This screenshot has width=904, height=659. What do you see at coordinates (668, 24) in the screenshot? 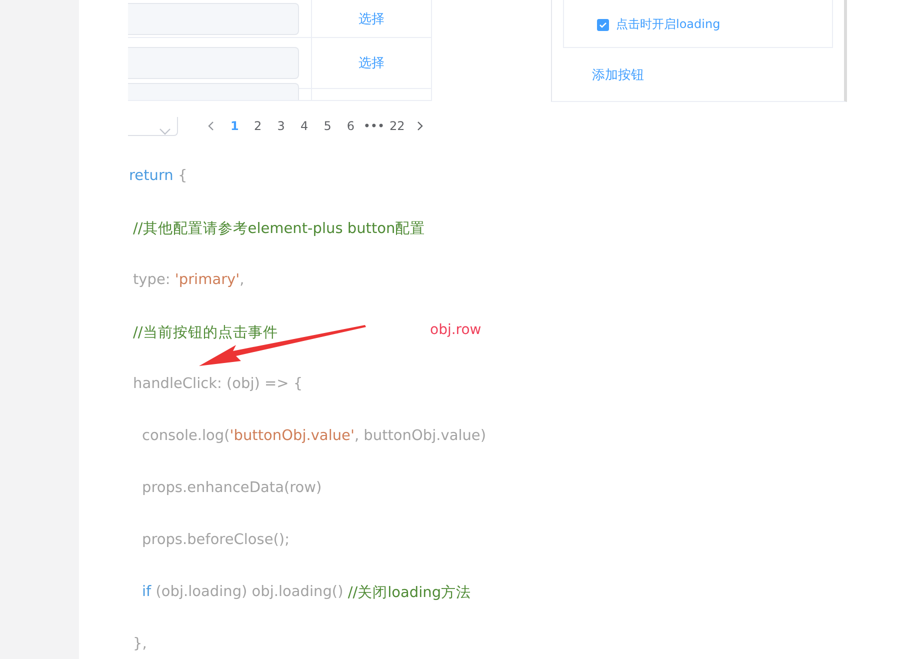
I see `checkbox-label: 点击时开启loading` at bounding box center [668, 24].